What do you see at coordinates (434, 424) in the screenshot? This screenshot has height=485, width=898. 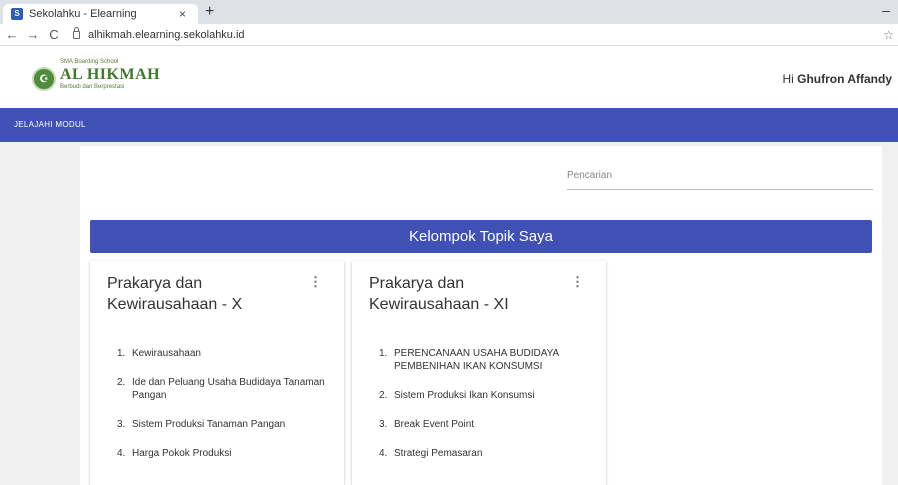 I see `topic-label: Break Event Point` at bounding box center [434, 424].